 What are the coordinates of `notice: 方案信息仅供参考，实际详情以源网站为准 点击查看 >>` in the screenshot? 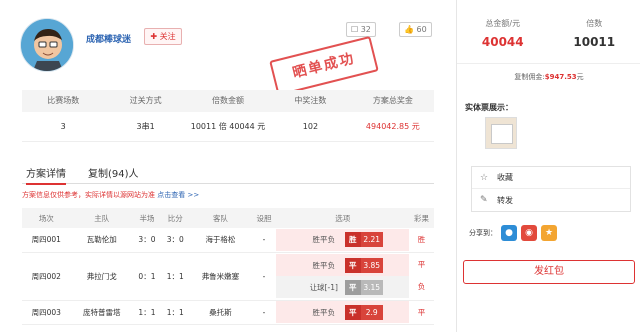 It's located at (110, 195).